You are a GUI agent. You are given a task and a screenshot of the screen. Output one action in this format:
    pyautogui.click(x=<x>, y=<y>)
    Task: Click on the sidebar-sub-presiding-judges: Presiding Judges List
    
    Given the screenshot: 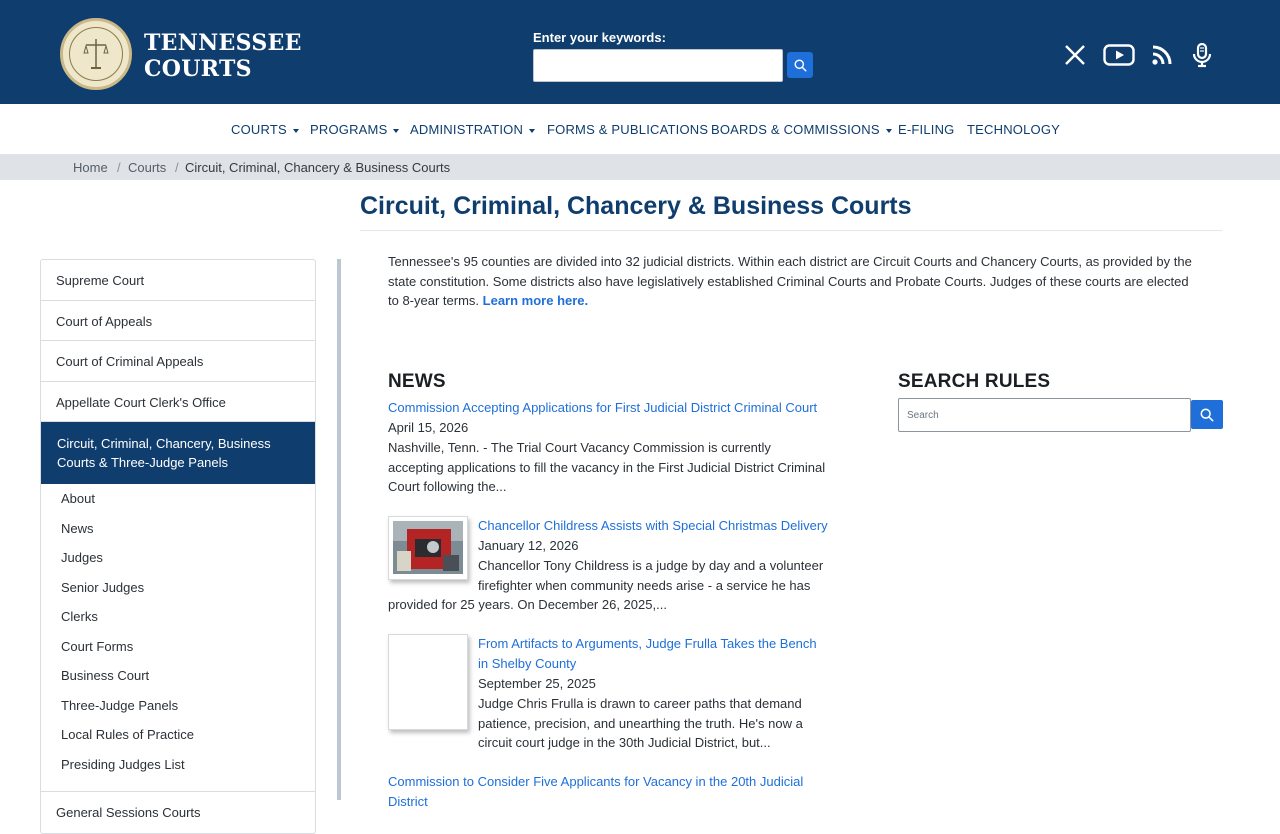 What is the action you would take?
    pyautogui.click(x=178, y=772)
    